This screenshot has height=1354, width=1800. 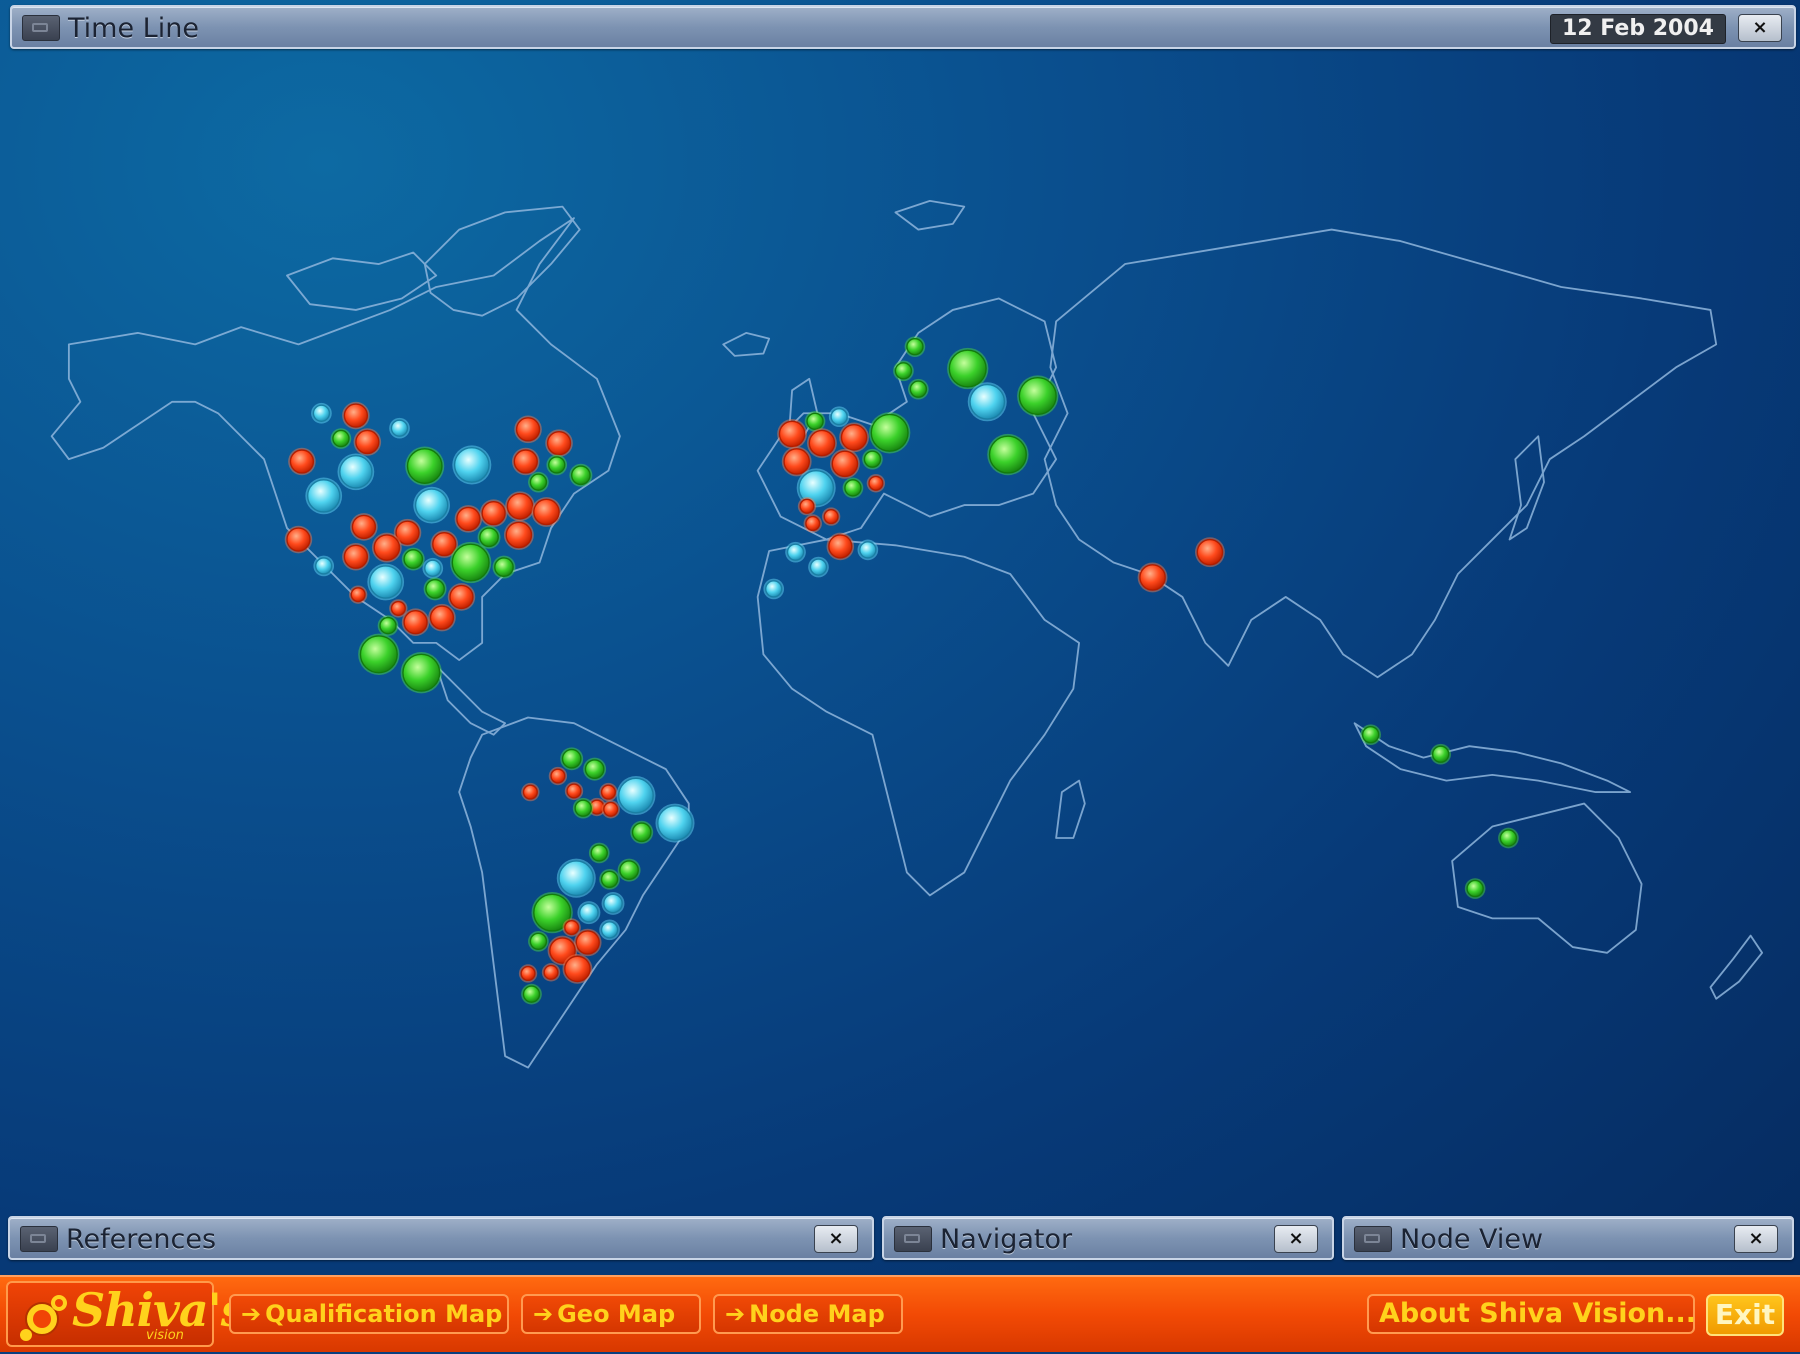 What do you see at coordinates (903, 27) in the screenshot?
I see `timeline-panel: Time Line 12 Feb 2004 ×` at bounding box center [903, 27].